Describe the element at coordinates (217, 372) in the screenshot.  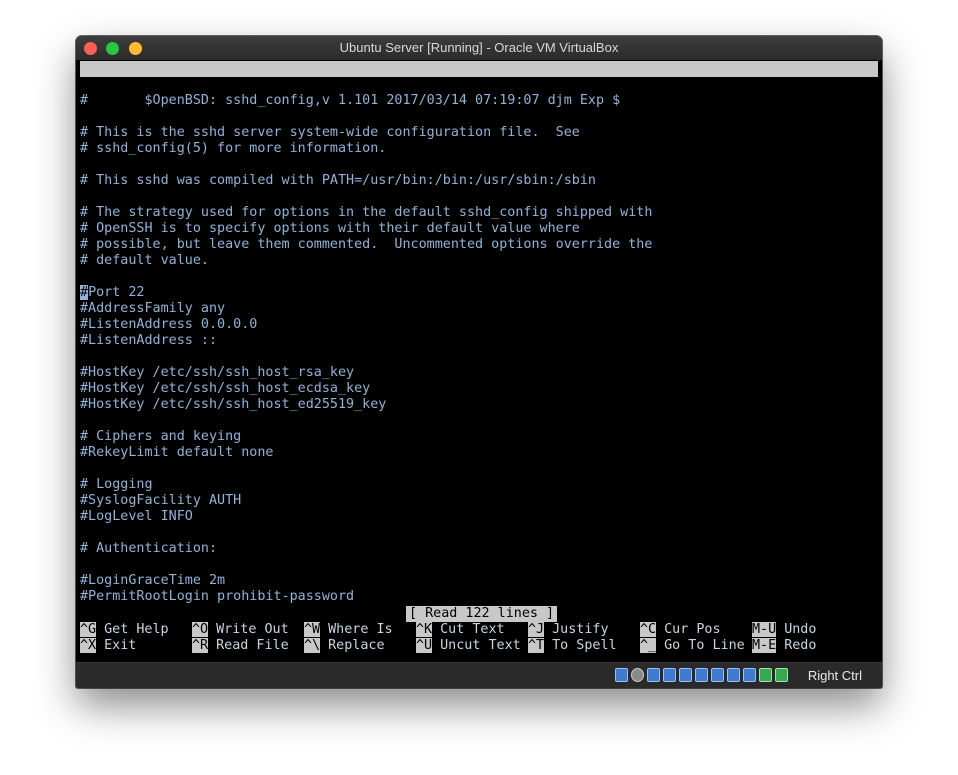
I see `editor-line: #HostKey /etc/ssh/ssh_host_rsa_key` at that location.